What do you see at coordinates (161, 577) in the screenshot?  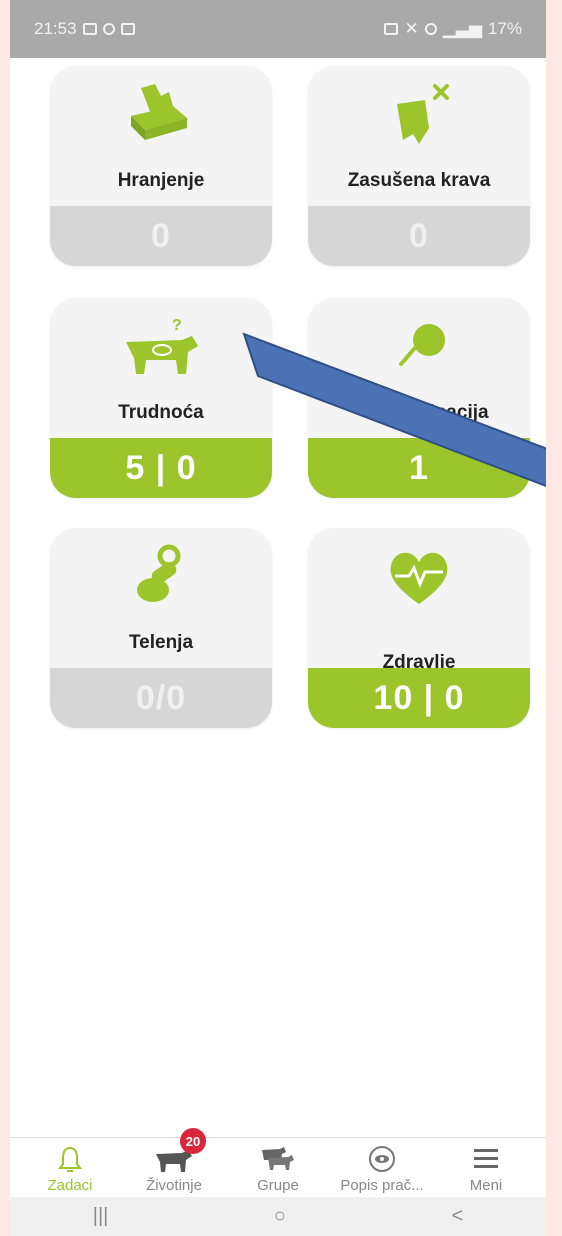 I see `pacifier-icon` at bounding box center [161, 577].